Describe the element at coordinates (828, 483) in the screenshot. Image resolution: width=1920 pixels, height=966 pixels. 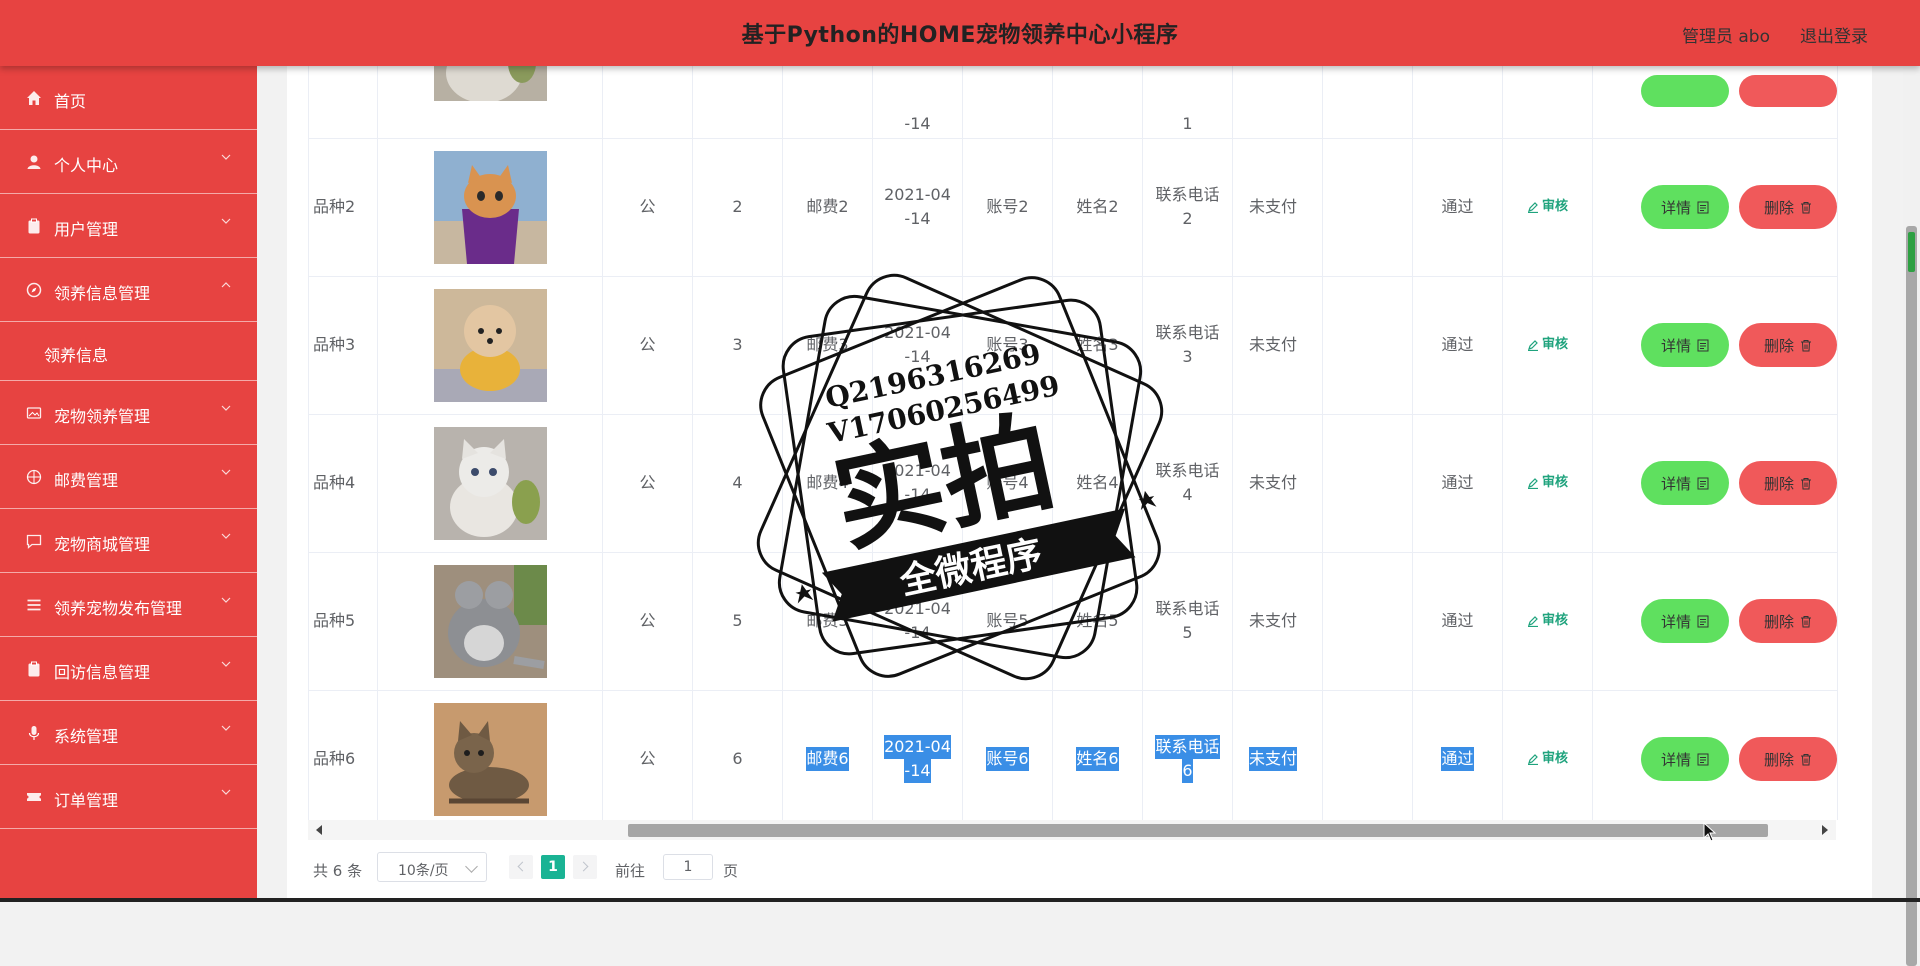
I see `fee-cell: 邮费4` at that location.